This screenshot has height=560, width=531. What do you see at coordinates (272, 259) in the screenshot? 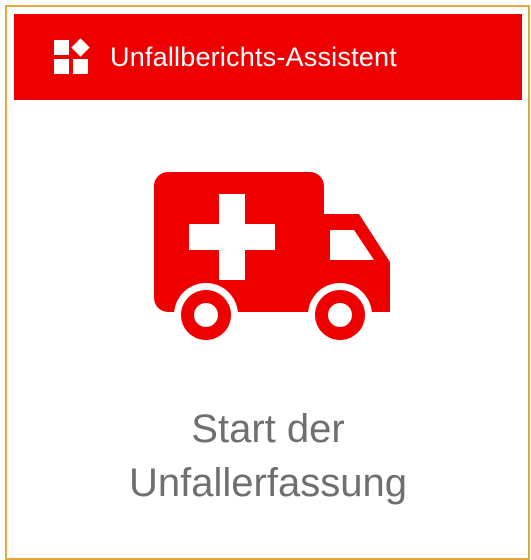
I see `ambulance-icon` at bounding box center [272, 259].